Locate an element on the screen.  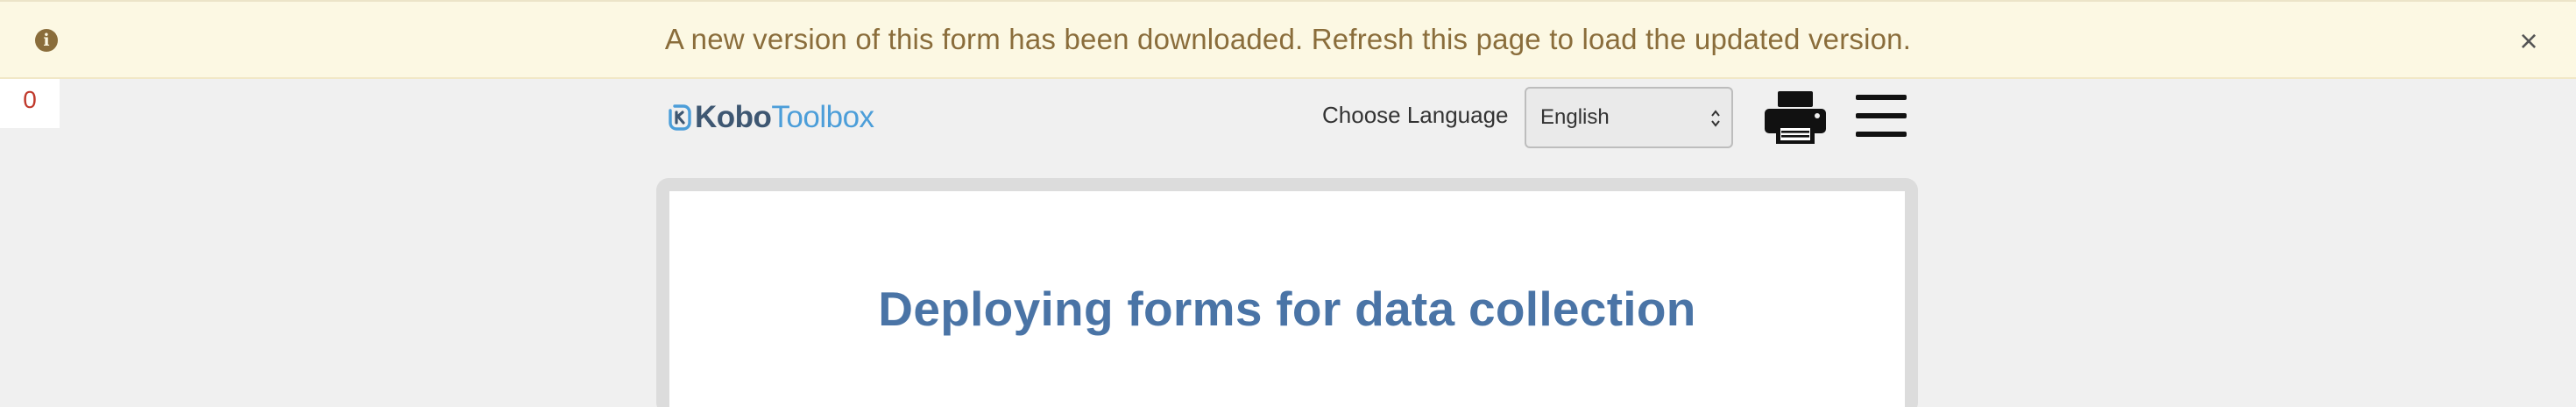
chevron-updown-icon is located at coordinates (1715, 119).